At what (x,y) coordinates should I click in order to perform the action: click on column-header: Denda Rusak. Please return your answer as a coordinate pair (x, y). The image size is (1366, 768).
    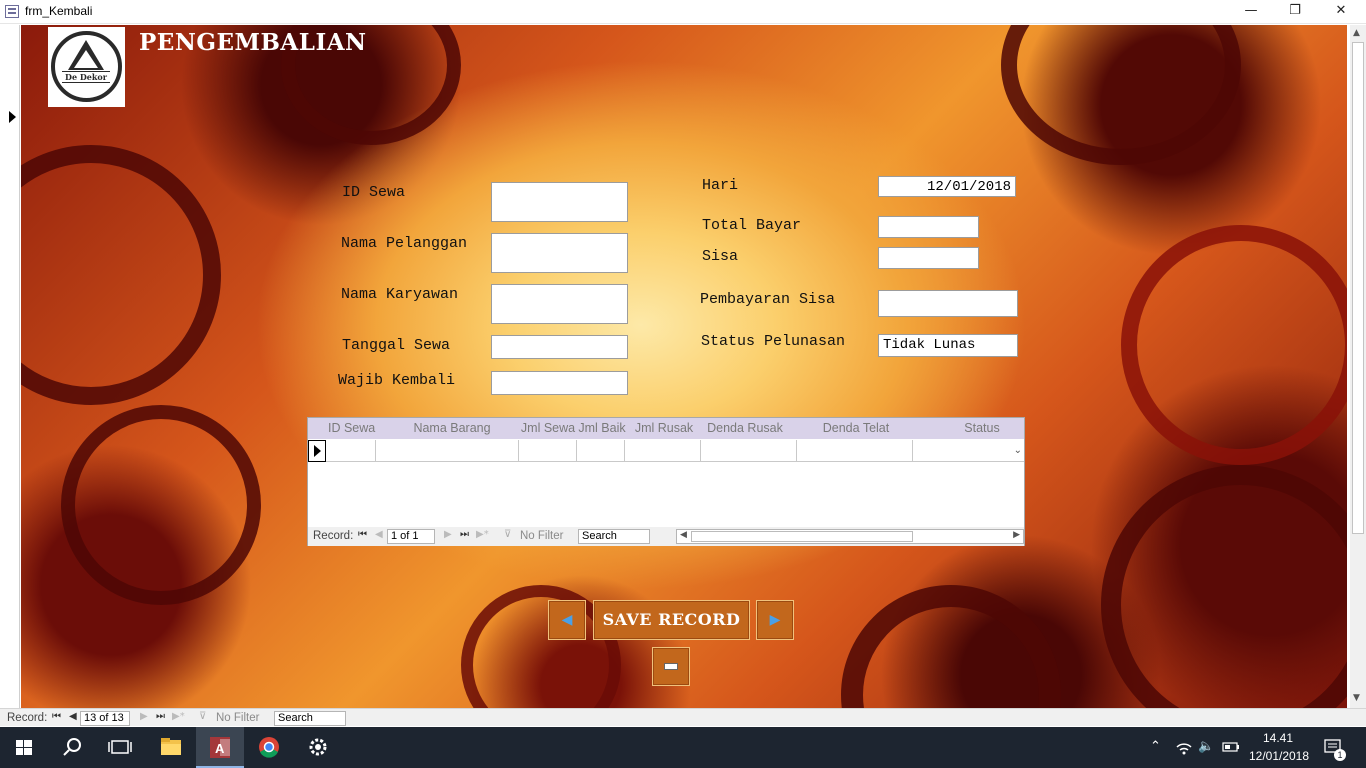
    Looking at the image, I should click on (745, 428).